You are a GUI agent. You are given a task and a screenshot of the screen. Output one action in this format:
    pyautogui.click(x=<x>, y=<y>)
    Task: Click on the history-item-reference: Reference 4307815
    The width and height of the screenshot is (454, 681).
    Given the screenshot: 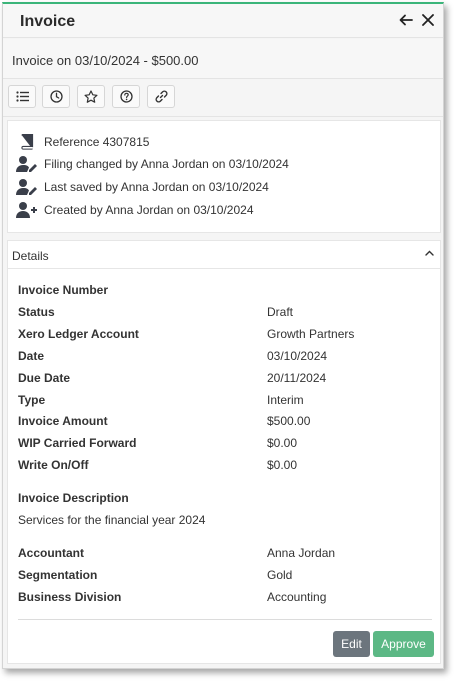 What is the action you would take?
    pyautogui.click(x=82, y=142)
    